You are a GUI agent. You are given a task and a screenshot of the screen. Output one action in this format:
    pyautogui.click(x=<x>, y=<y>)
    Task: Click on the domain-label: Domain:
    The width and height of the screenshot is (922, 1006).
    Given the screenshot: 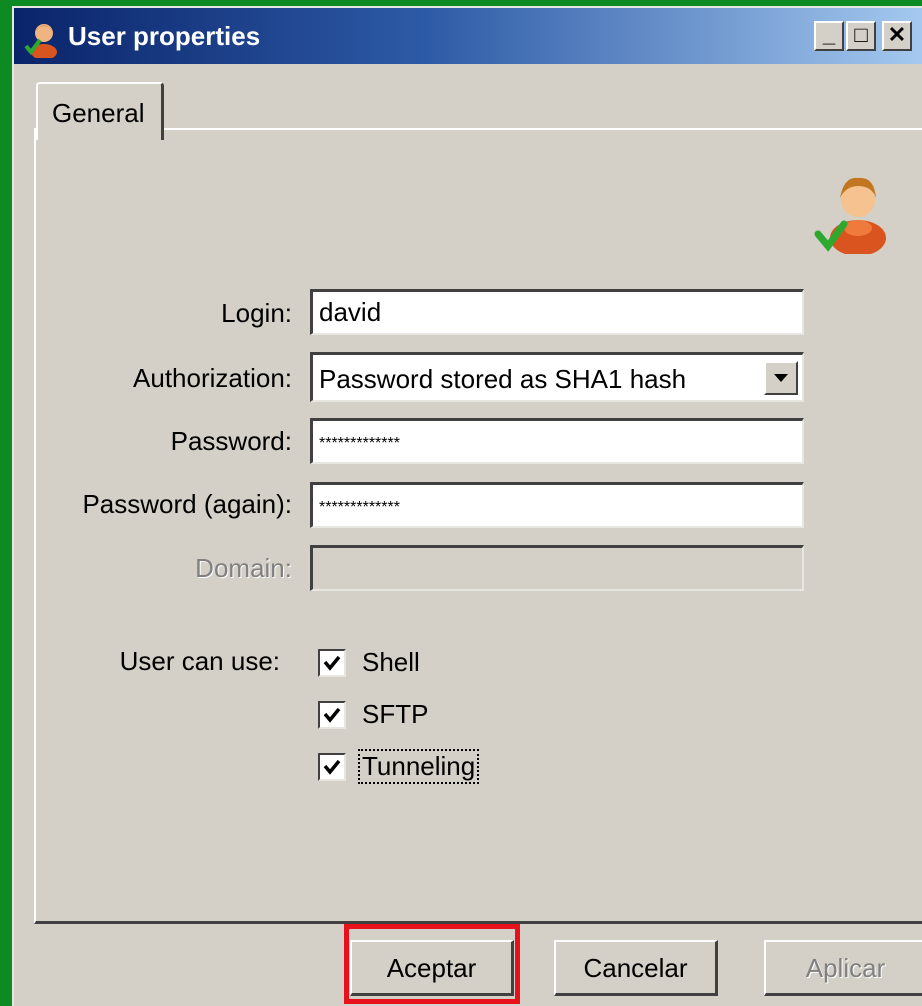 What is the action you would take?
    pyautogui.click(x=243, y=568)
    